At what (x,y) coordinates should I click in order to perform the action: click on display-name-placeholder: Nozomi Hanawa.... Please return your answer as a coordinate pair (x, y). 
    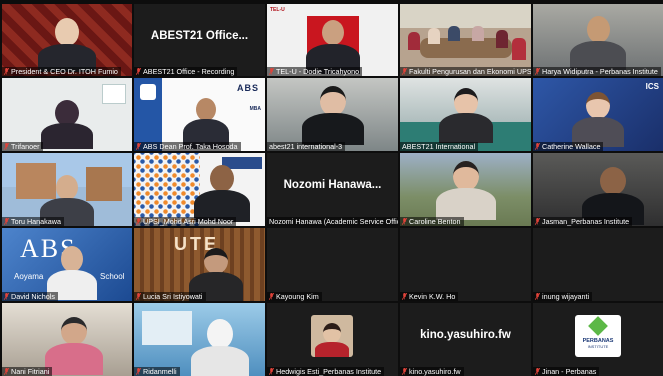
    Looking at the image, I should click on (332, 185).